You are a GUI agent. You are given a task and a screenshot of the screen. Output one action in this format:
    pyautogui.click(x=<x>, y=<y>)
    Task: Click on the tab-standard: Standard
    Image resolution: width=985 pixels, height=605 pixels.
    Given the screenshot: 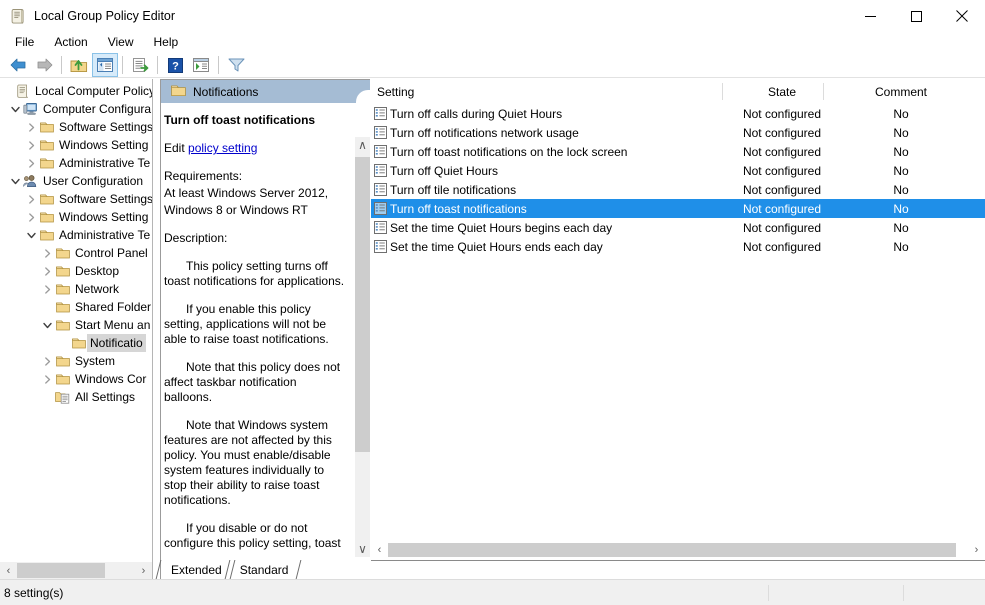 What is the action you would take?
    pyautogui.click(x=263, y=569)
    